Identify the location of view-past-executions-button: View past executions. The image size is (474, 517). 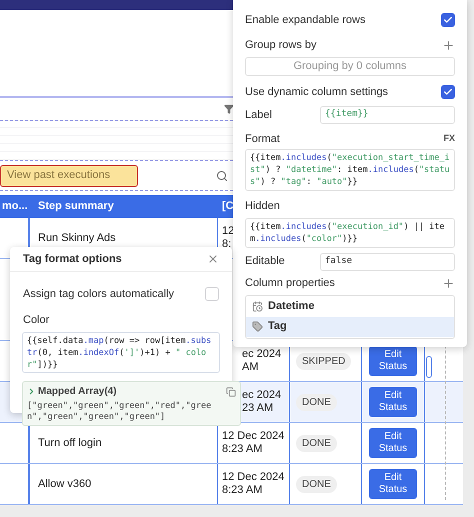
(69, 175).